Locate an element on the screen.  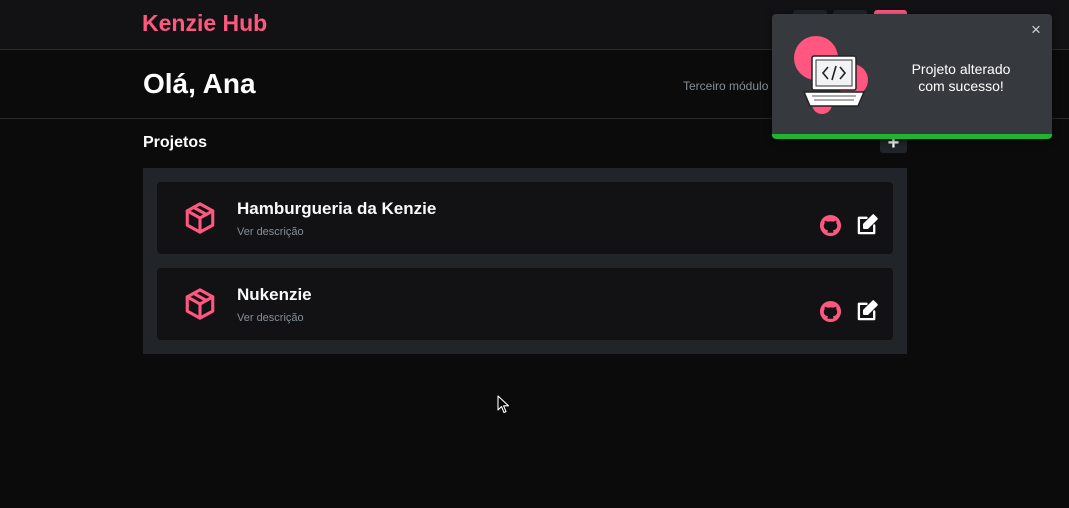
mouse-cursor-icon is located at coordinates (503, 404).